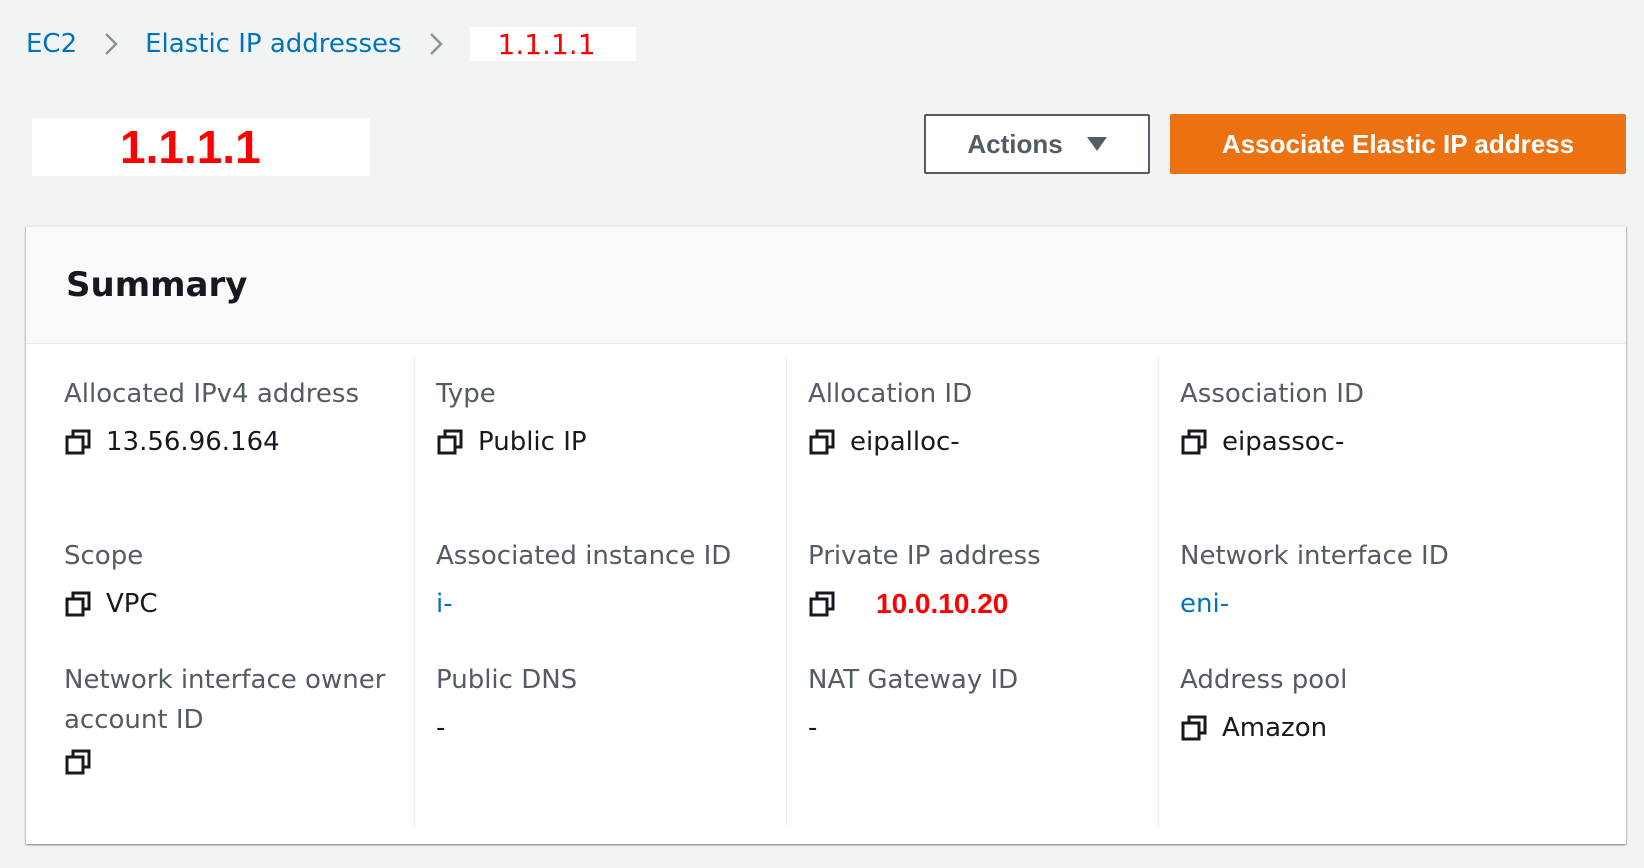 Image resolution: width=1644 pixels, height=868 pixels. What do you see at coordinates (1272, 394) in the screenshot?
I see `field-label: Association ID` at bounding box center [1272, 394].